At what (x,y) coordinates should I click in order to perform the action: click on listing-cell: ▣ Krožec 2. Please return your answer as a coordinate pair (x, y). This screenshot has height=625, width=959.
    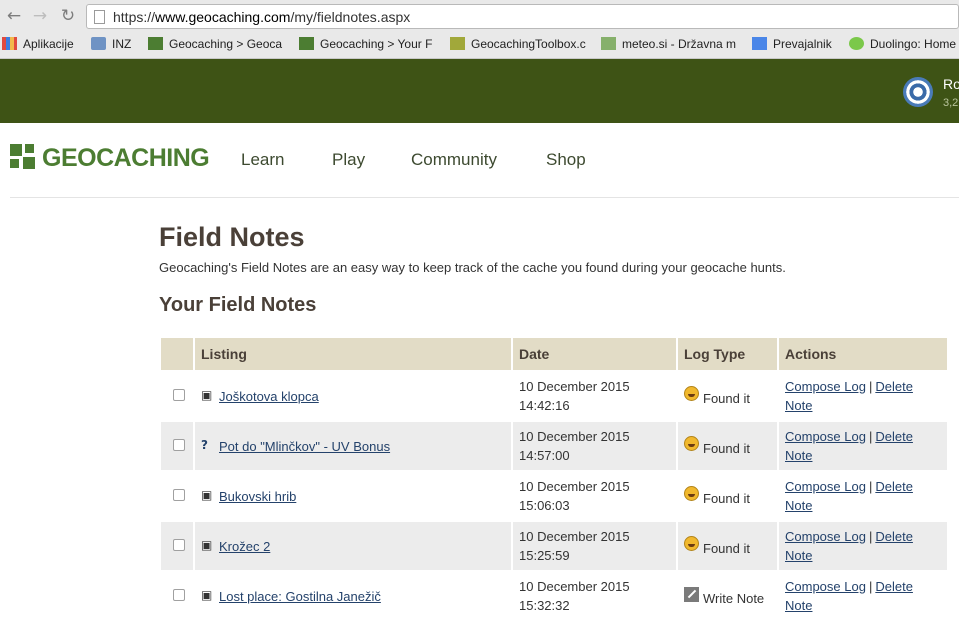
    Looking at the image, I should click on (353, 546).